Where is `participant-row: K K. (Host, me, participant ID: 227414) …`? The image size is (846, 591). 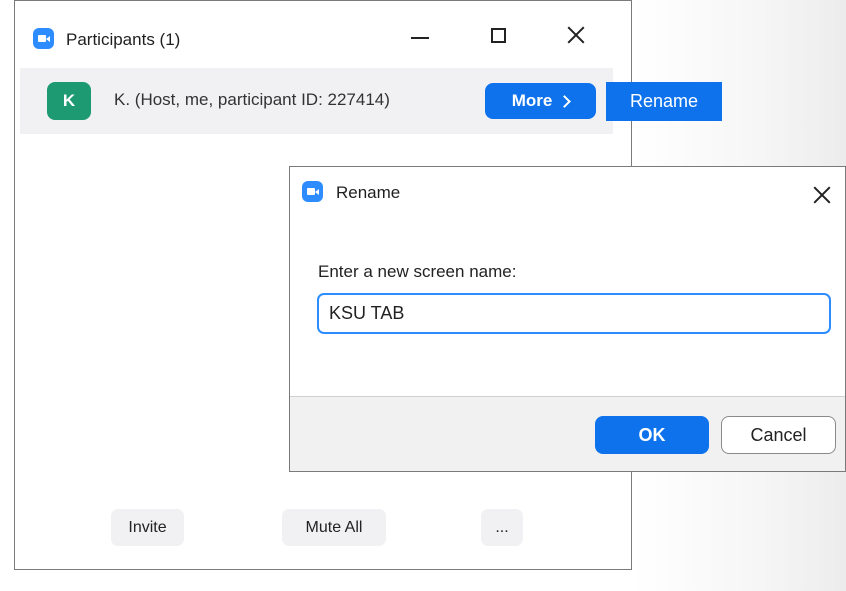
participant-row: K K. (Host, me, participant ID: 227414) … is located at coordinates (316, 101).